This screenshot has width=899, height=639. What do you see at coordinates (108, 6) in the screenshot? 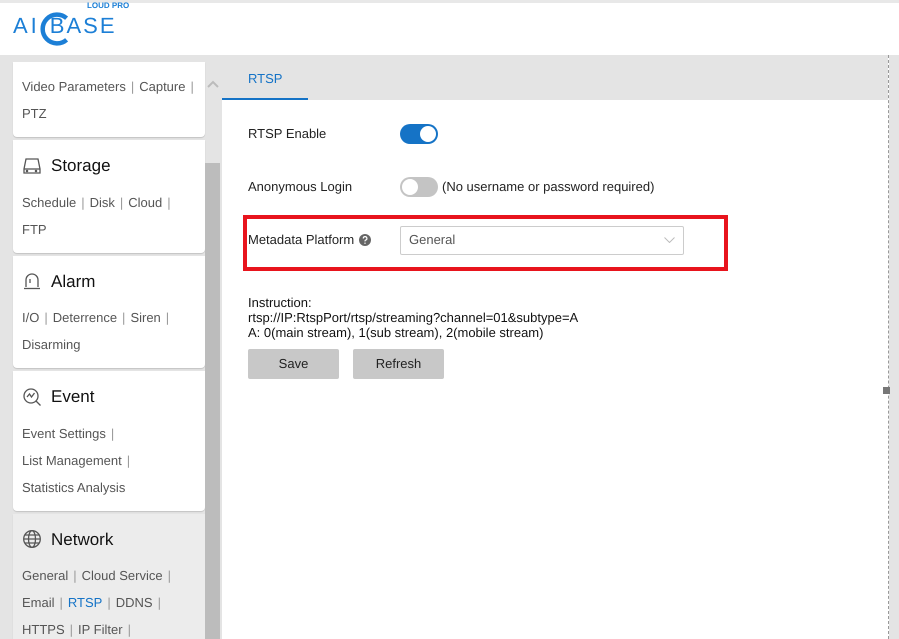
I see `logo-tagline: LOUD PRO` at bounding box center [108, 6].